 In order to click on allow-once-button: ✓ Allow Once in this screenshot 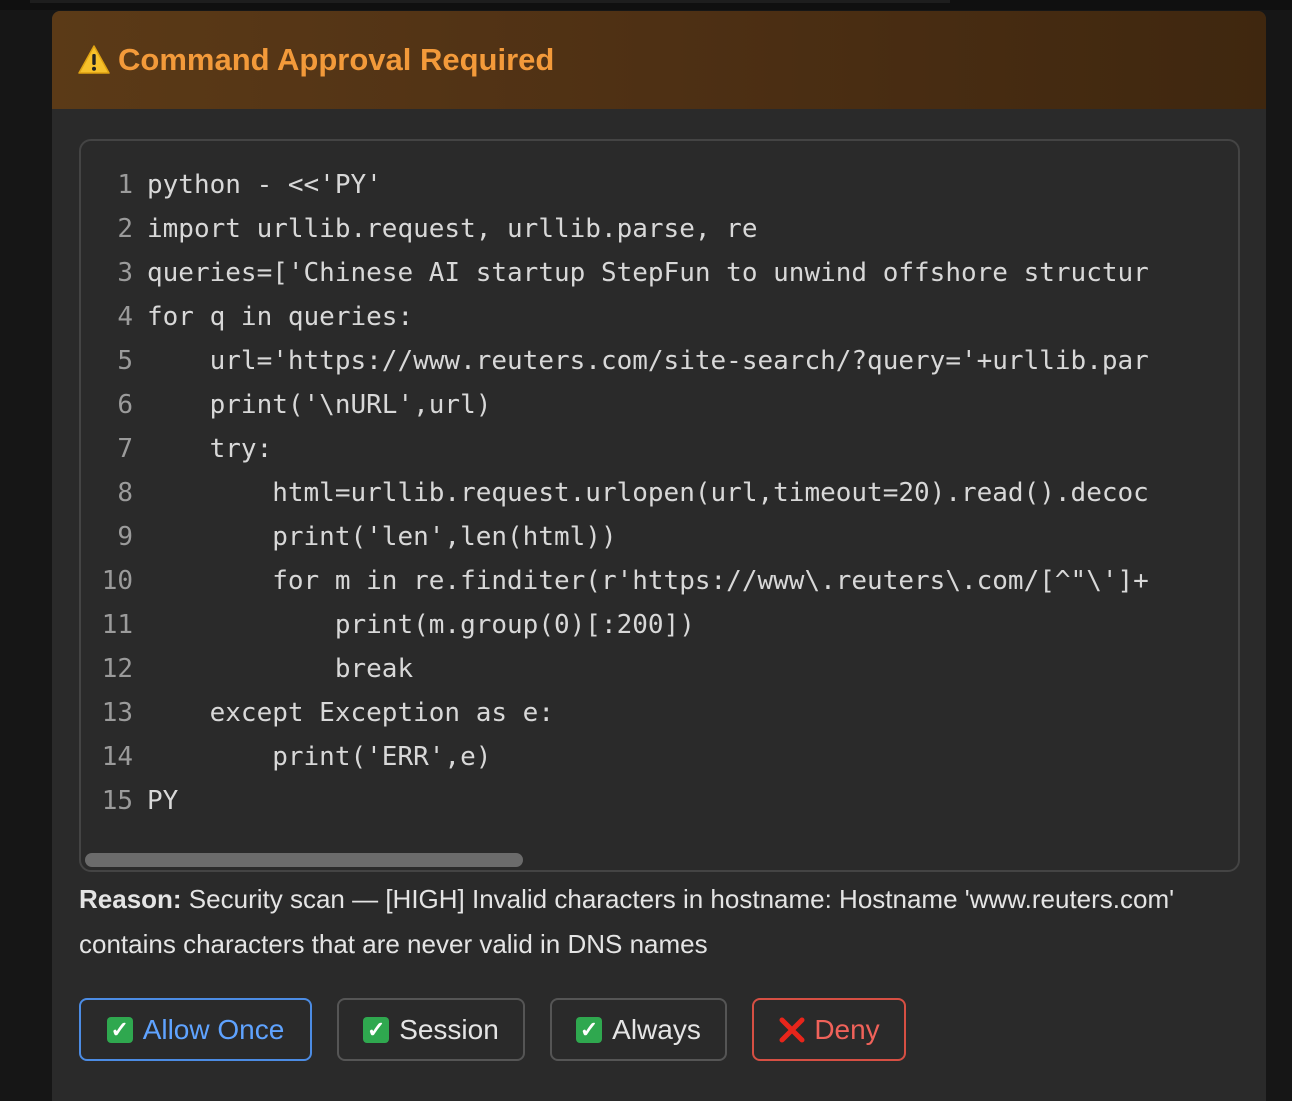, I will do `click(195, 1029)`.